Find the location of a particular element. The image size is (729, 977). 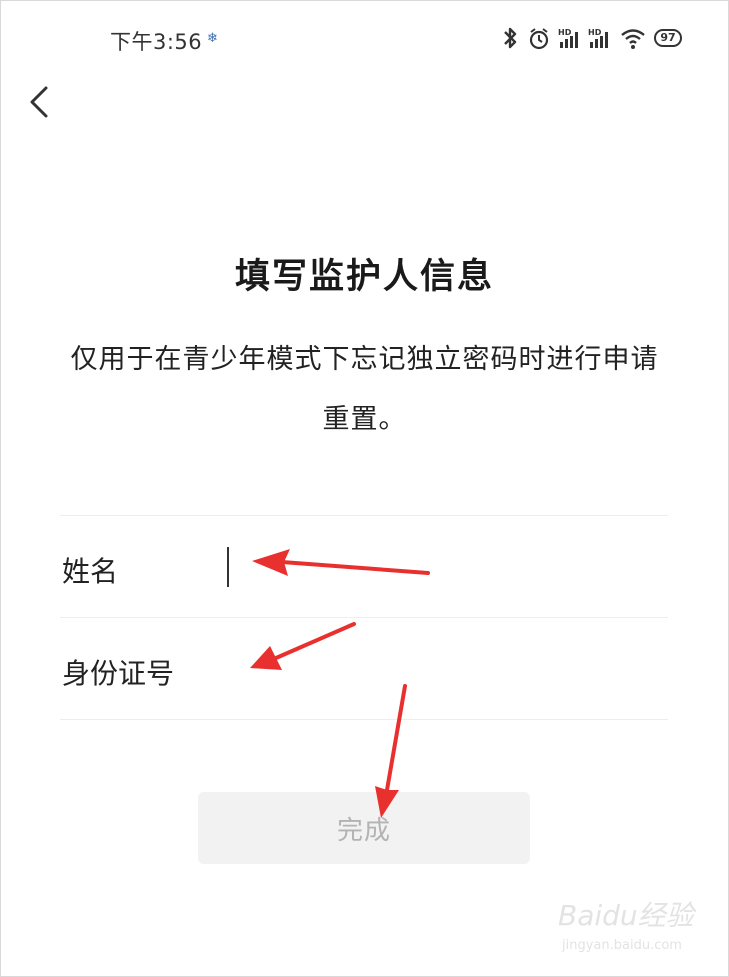

id-number-input is located at coordinates (466, 670).